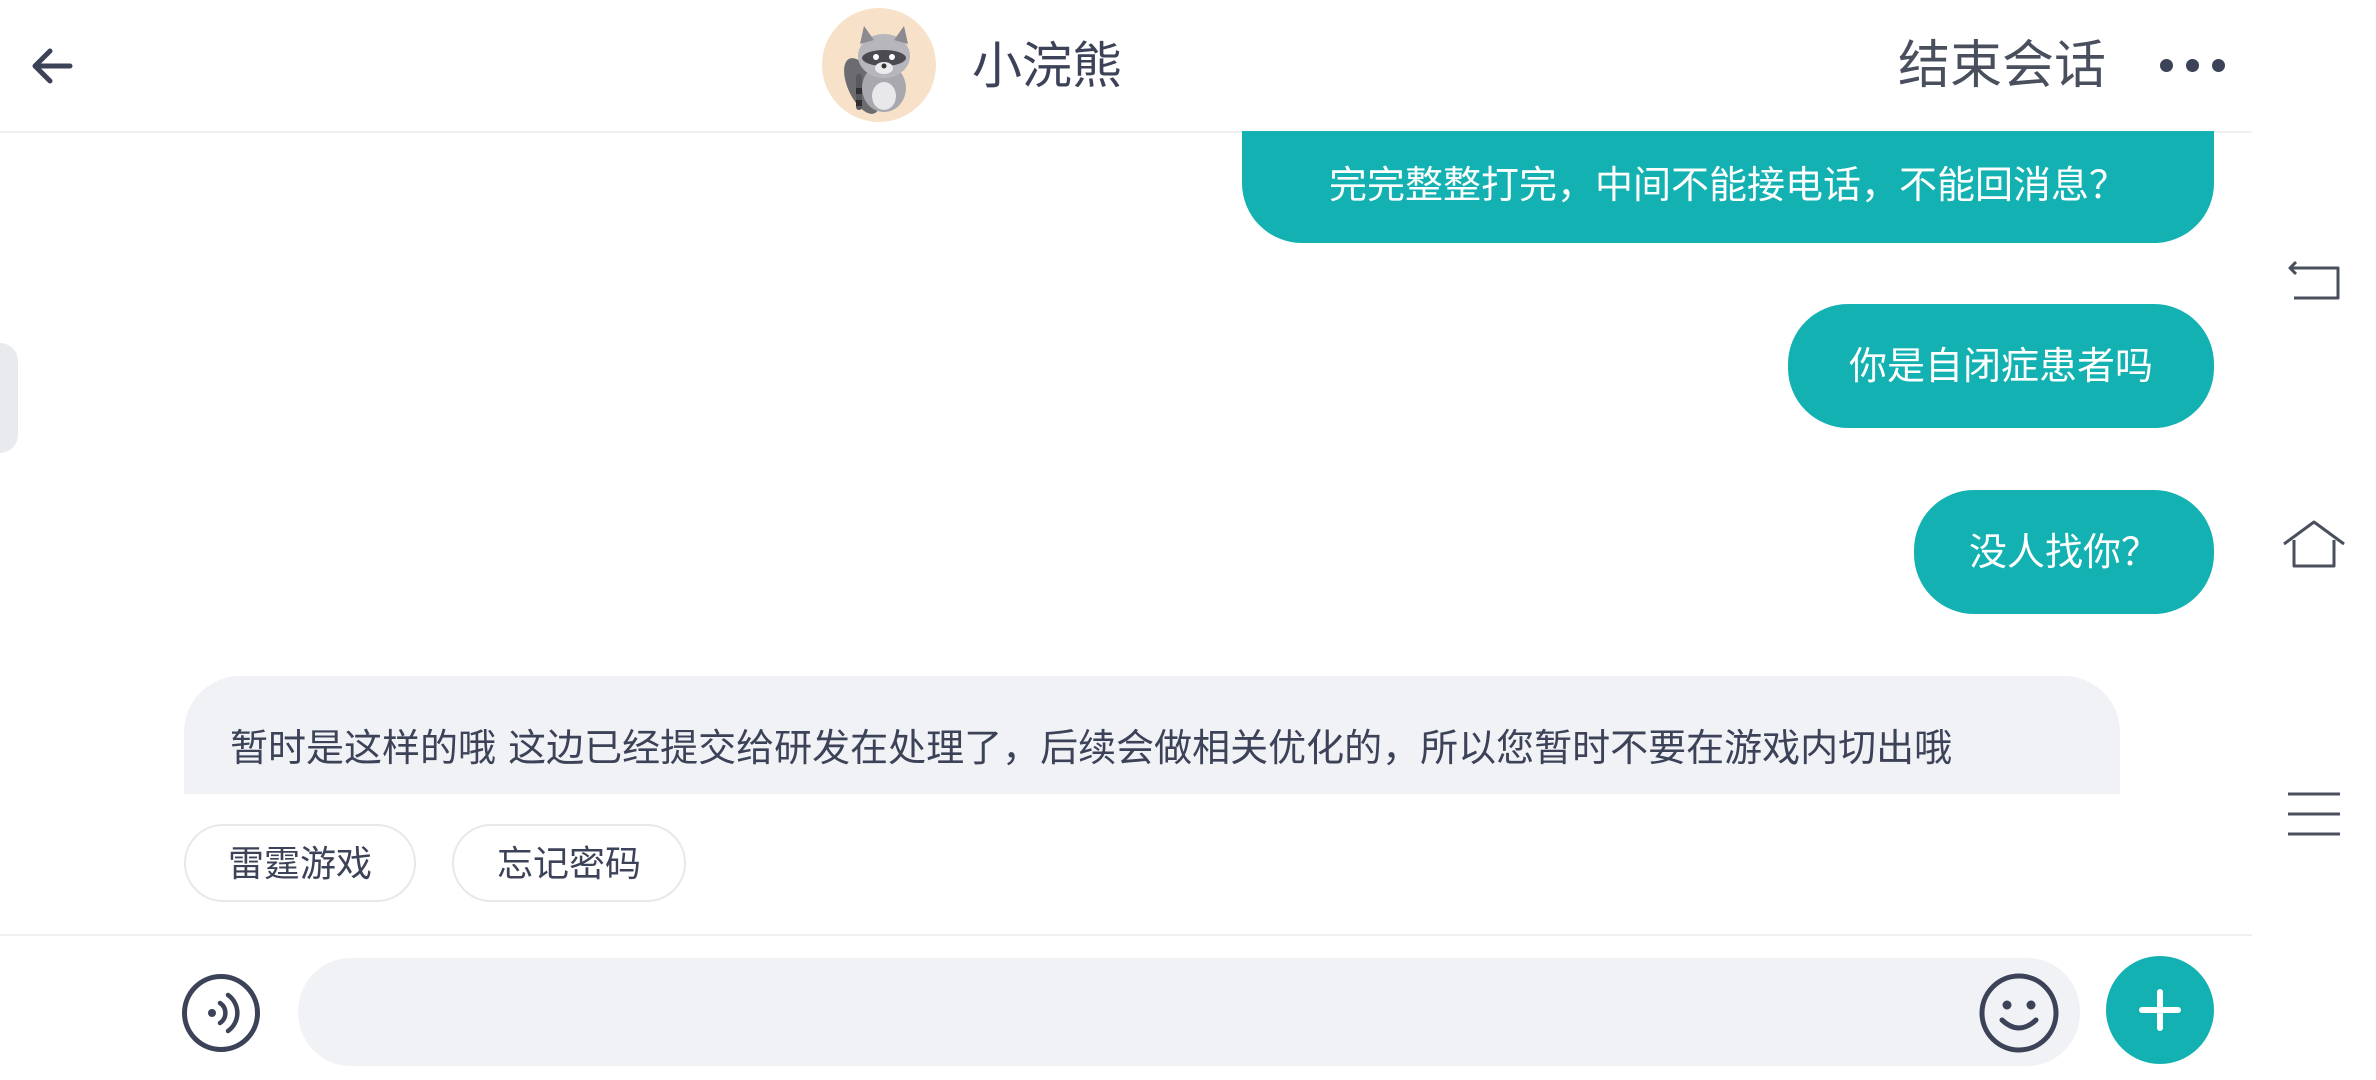 The height and width of the screenshot is (1080, 2376). What do you see at coordinates (1189, 1012) in the screenshot?
I see `message-input` at bounding box center [1189, 1012].